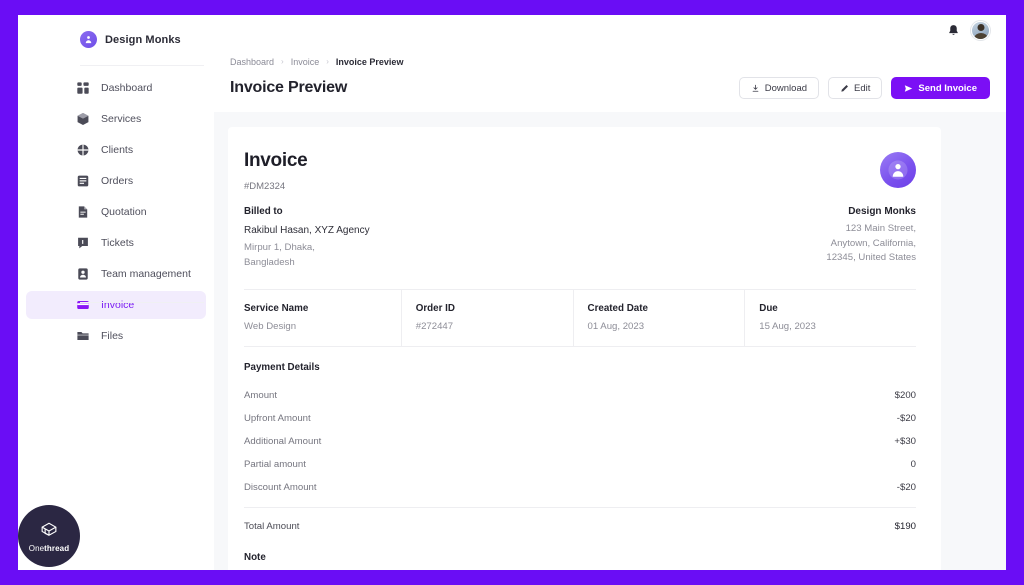  I want to click on meta-value: 01 Aug, 2023, so click(616, 327).